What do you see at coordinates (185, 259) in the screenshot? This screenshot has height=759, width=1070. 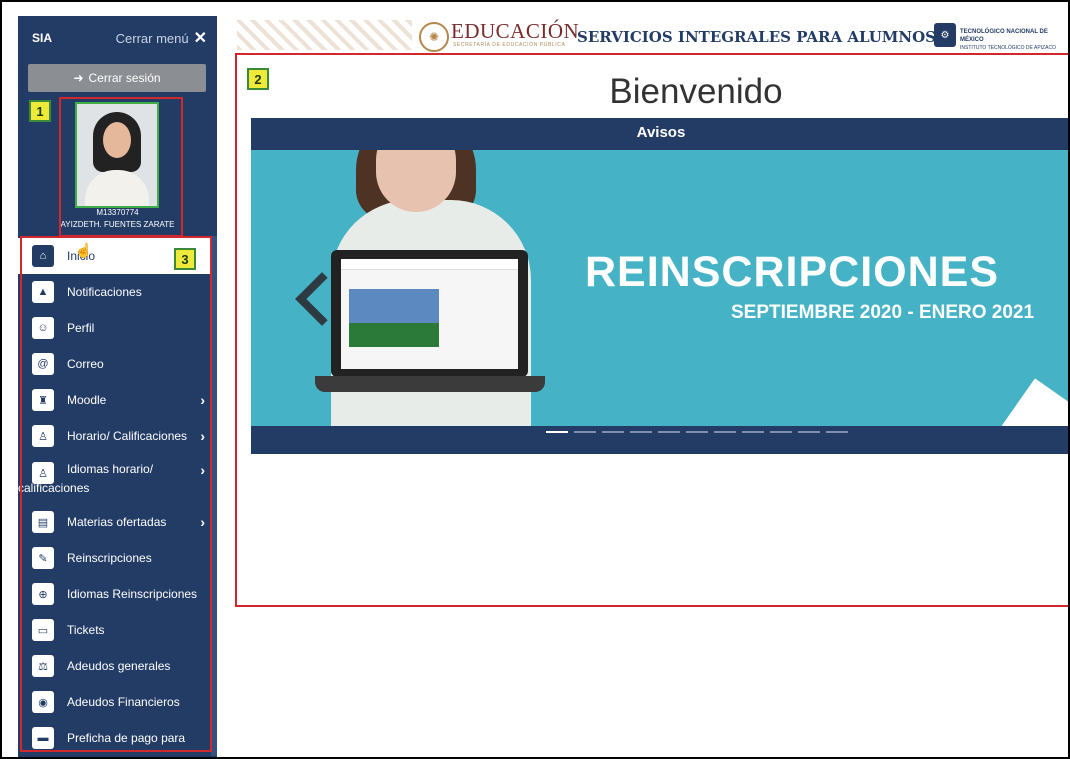 I see `annotation-badge-3: 3` at bounding box center [185, 259].